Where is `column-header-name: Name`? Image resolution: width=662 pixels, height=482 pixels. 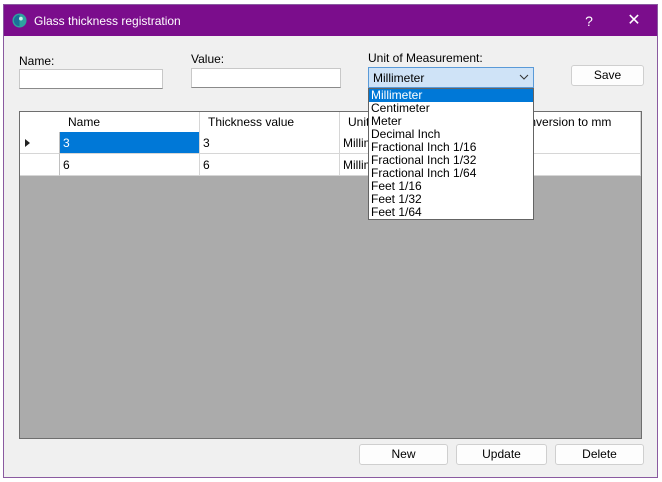 column-header-name: Name is located at coordinates (130, 122).